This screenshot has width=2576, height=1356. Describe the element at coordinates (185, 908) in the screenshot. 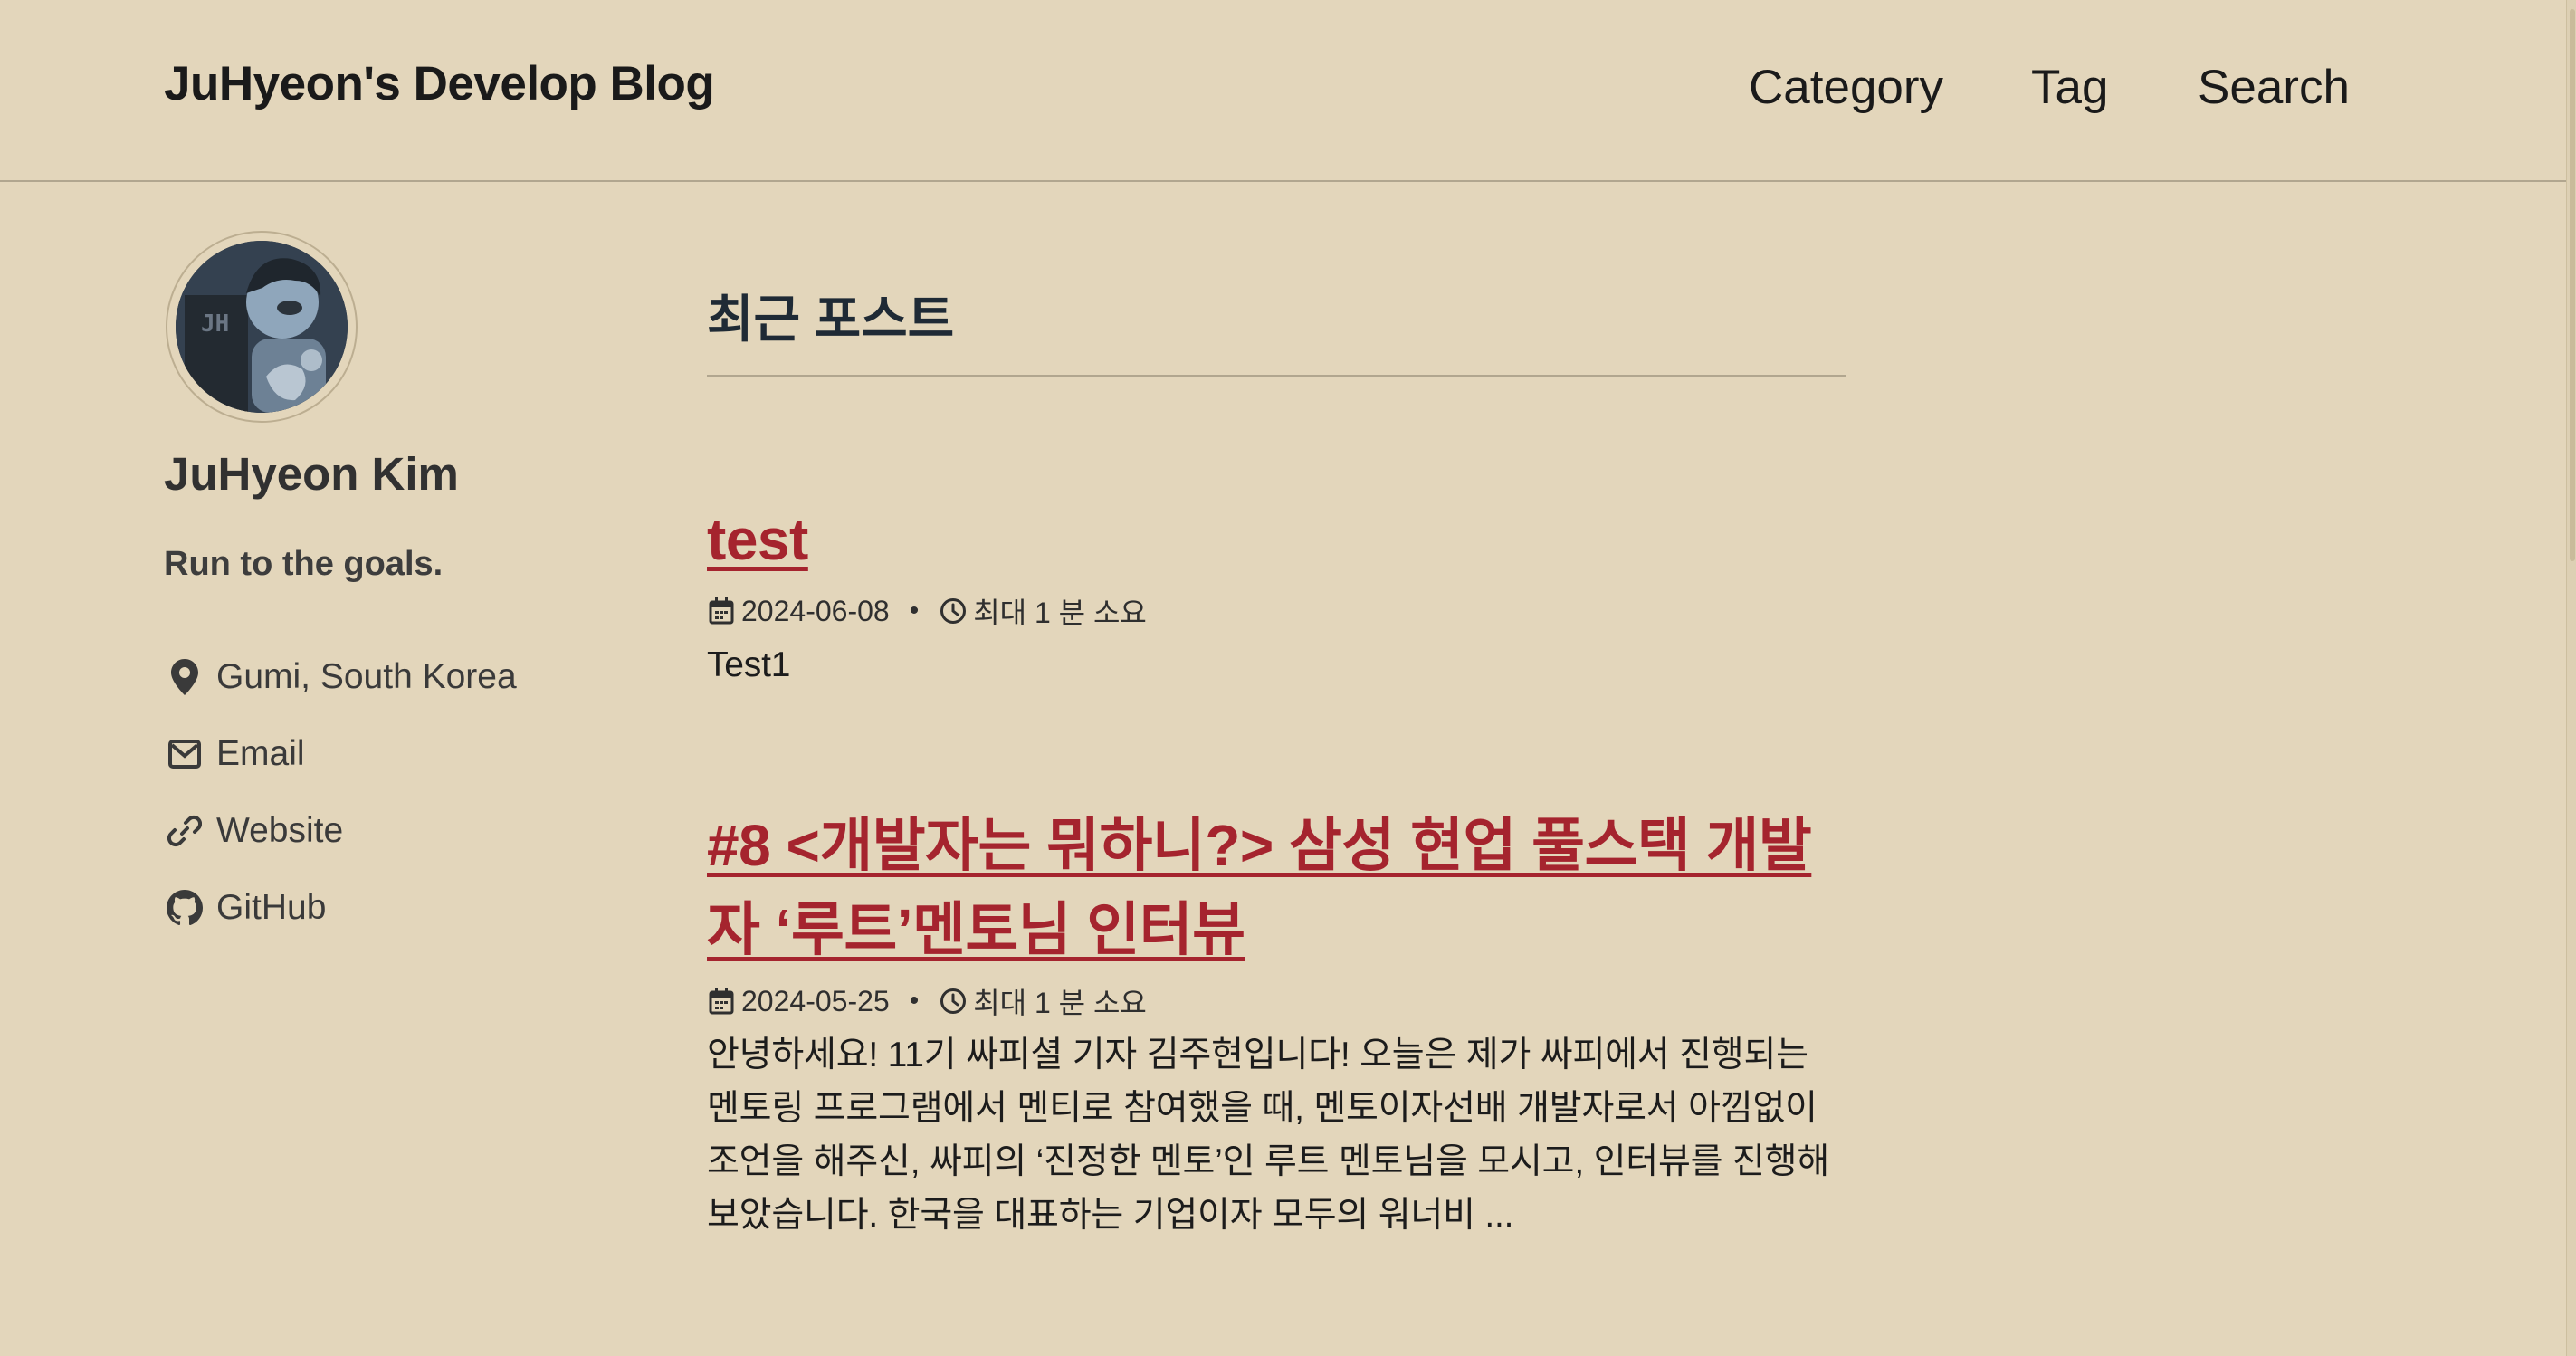

I see `github-icon` at that location.